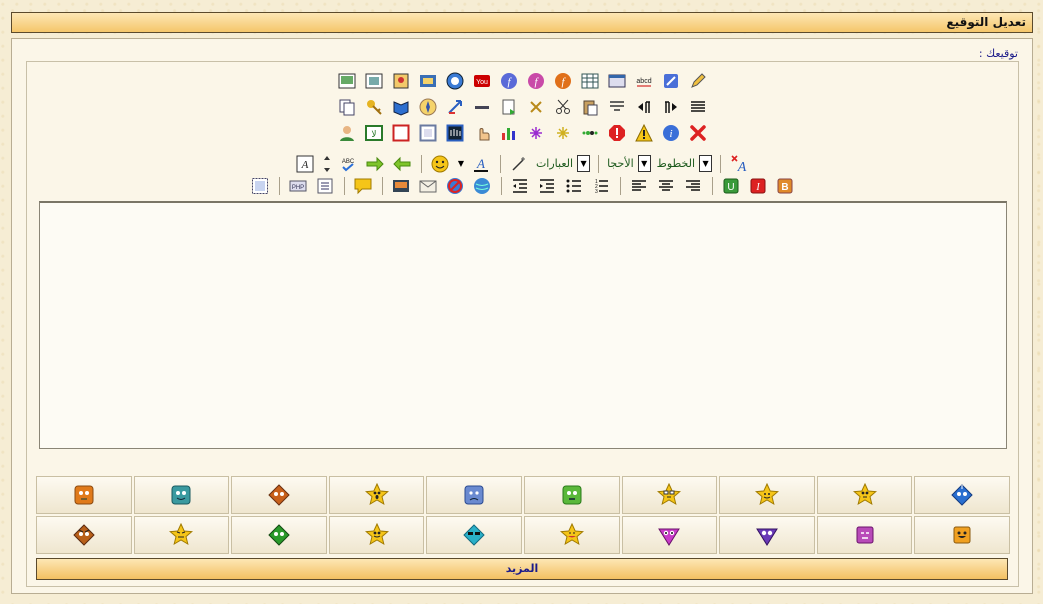 Image resolution: width=1043 pixels, height=604 pixels. I want to click on stop-icon, so click(617, 132).